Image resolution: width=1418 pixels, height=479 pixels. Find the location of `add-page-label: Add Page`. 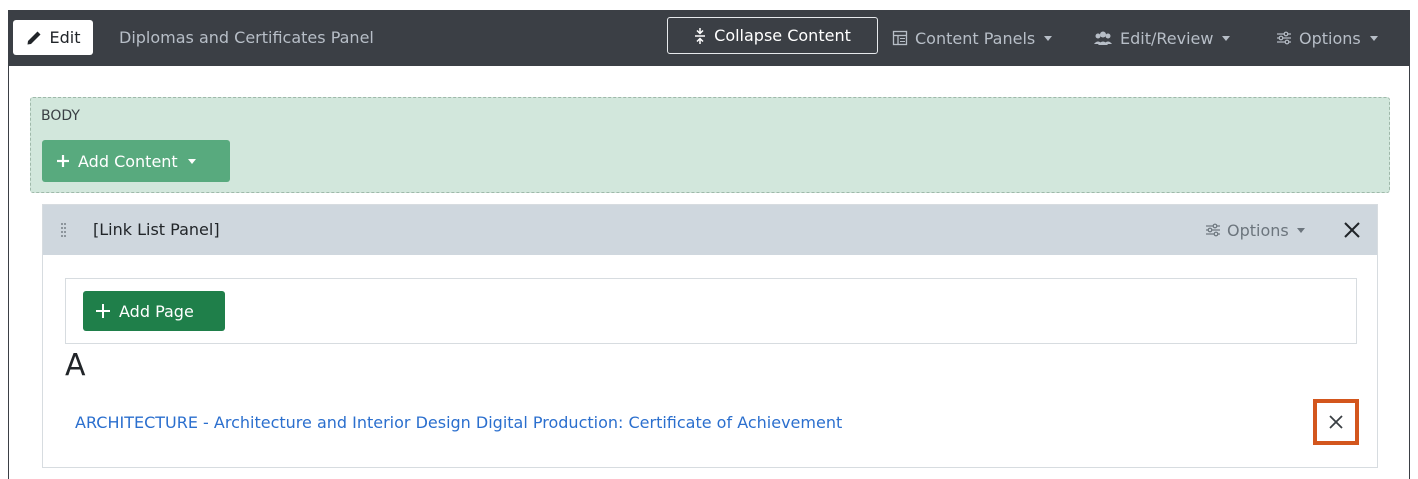

add-page-label: Add Page is located at coordinates (156, 311).